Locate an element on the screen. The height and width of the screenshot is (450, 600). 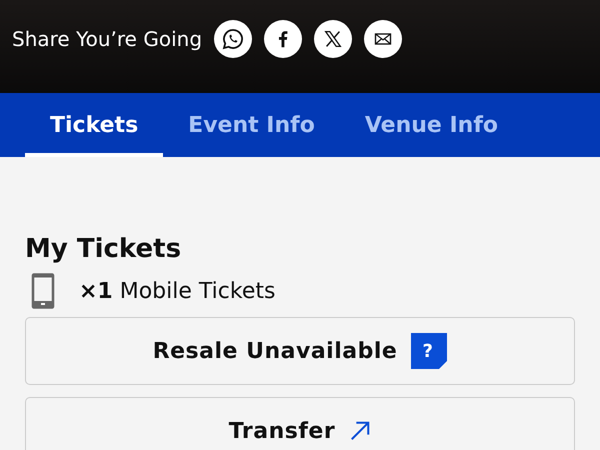
x-logo-icon is located at coordinates (333, 39).